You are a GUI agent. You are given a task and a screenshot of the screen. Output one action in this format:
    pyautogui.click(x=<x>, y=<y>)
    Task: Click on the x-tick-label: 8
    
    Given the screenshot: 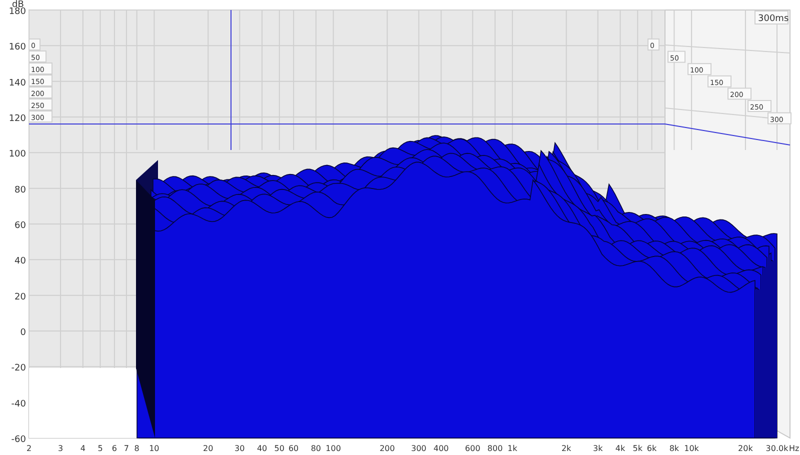 What is the action you would take?
    pyautogui.click(x=137, y=448)
    